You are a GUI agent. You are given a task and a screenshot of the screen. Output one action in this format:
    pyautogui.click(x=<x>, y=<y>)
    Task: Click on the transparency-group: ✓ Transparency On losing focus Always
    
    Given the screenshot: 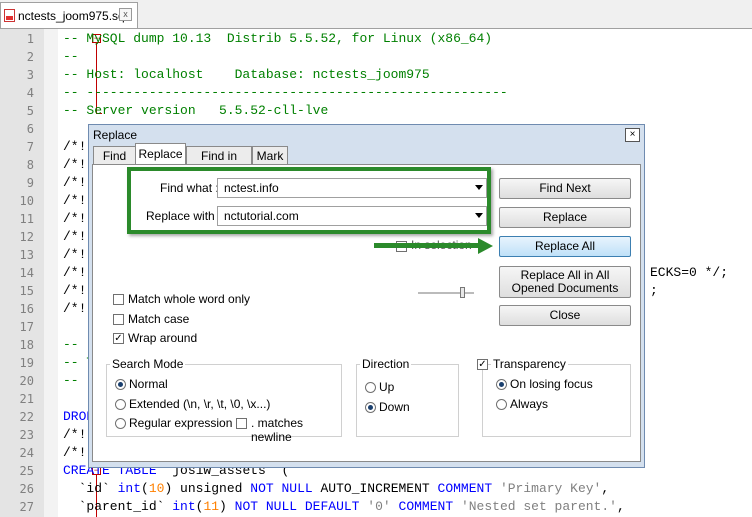 What is the action you would take?
    pyautogui.click(x=554, y=397)
    